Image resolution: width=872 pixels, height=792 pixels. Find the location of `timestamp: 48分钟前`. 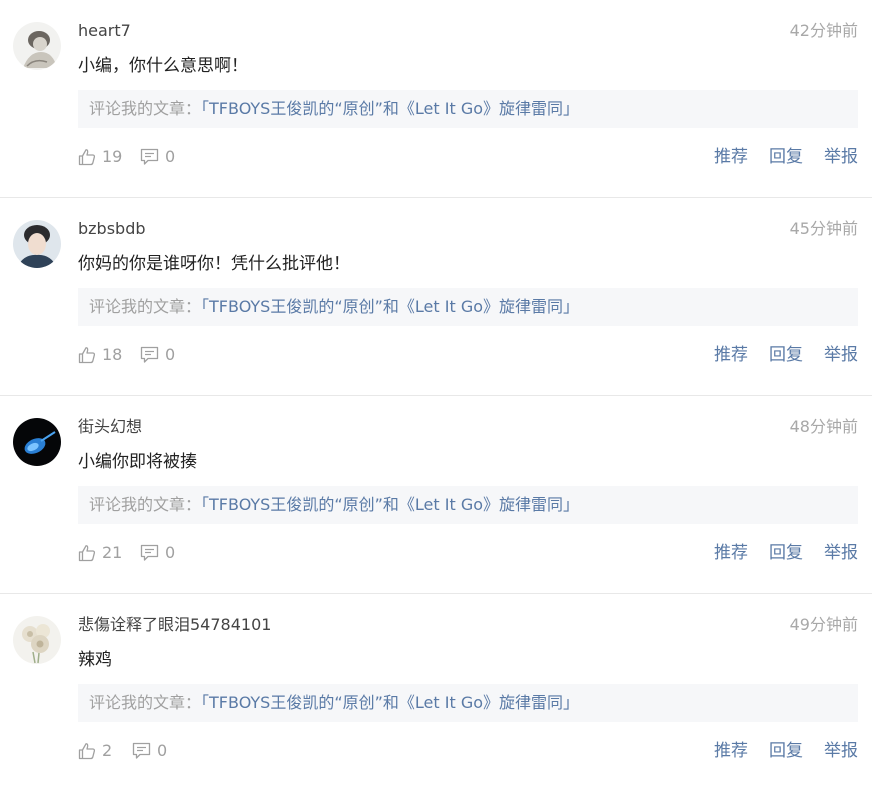

timestamp: 48分钟前 is located at coordinates (823, 426).